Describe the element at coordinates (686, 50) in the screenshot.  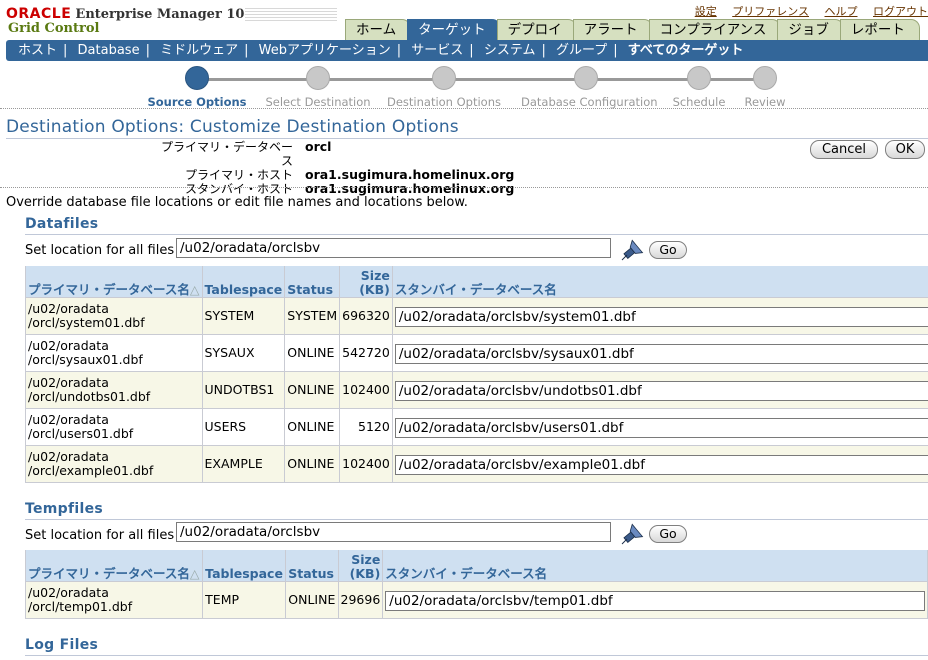
I see `subnav-all-targets: すべてのターゲット` at that location.